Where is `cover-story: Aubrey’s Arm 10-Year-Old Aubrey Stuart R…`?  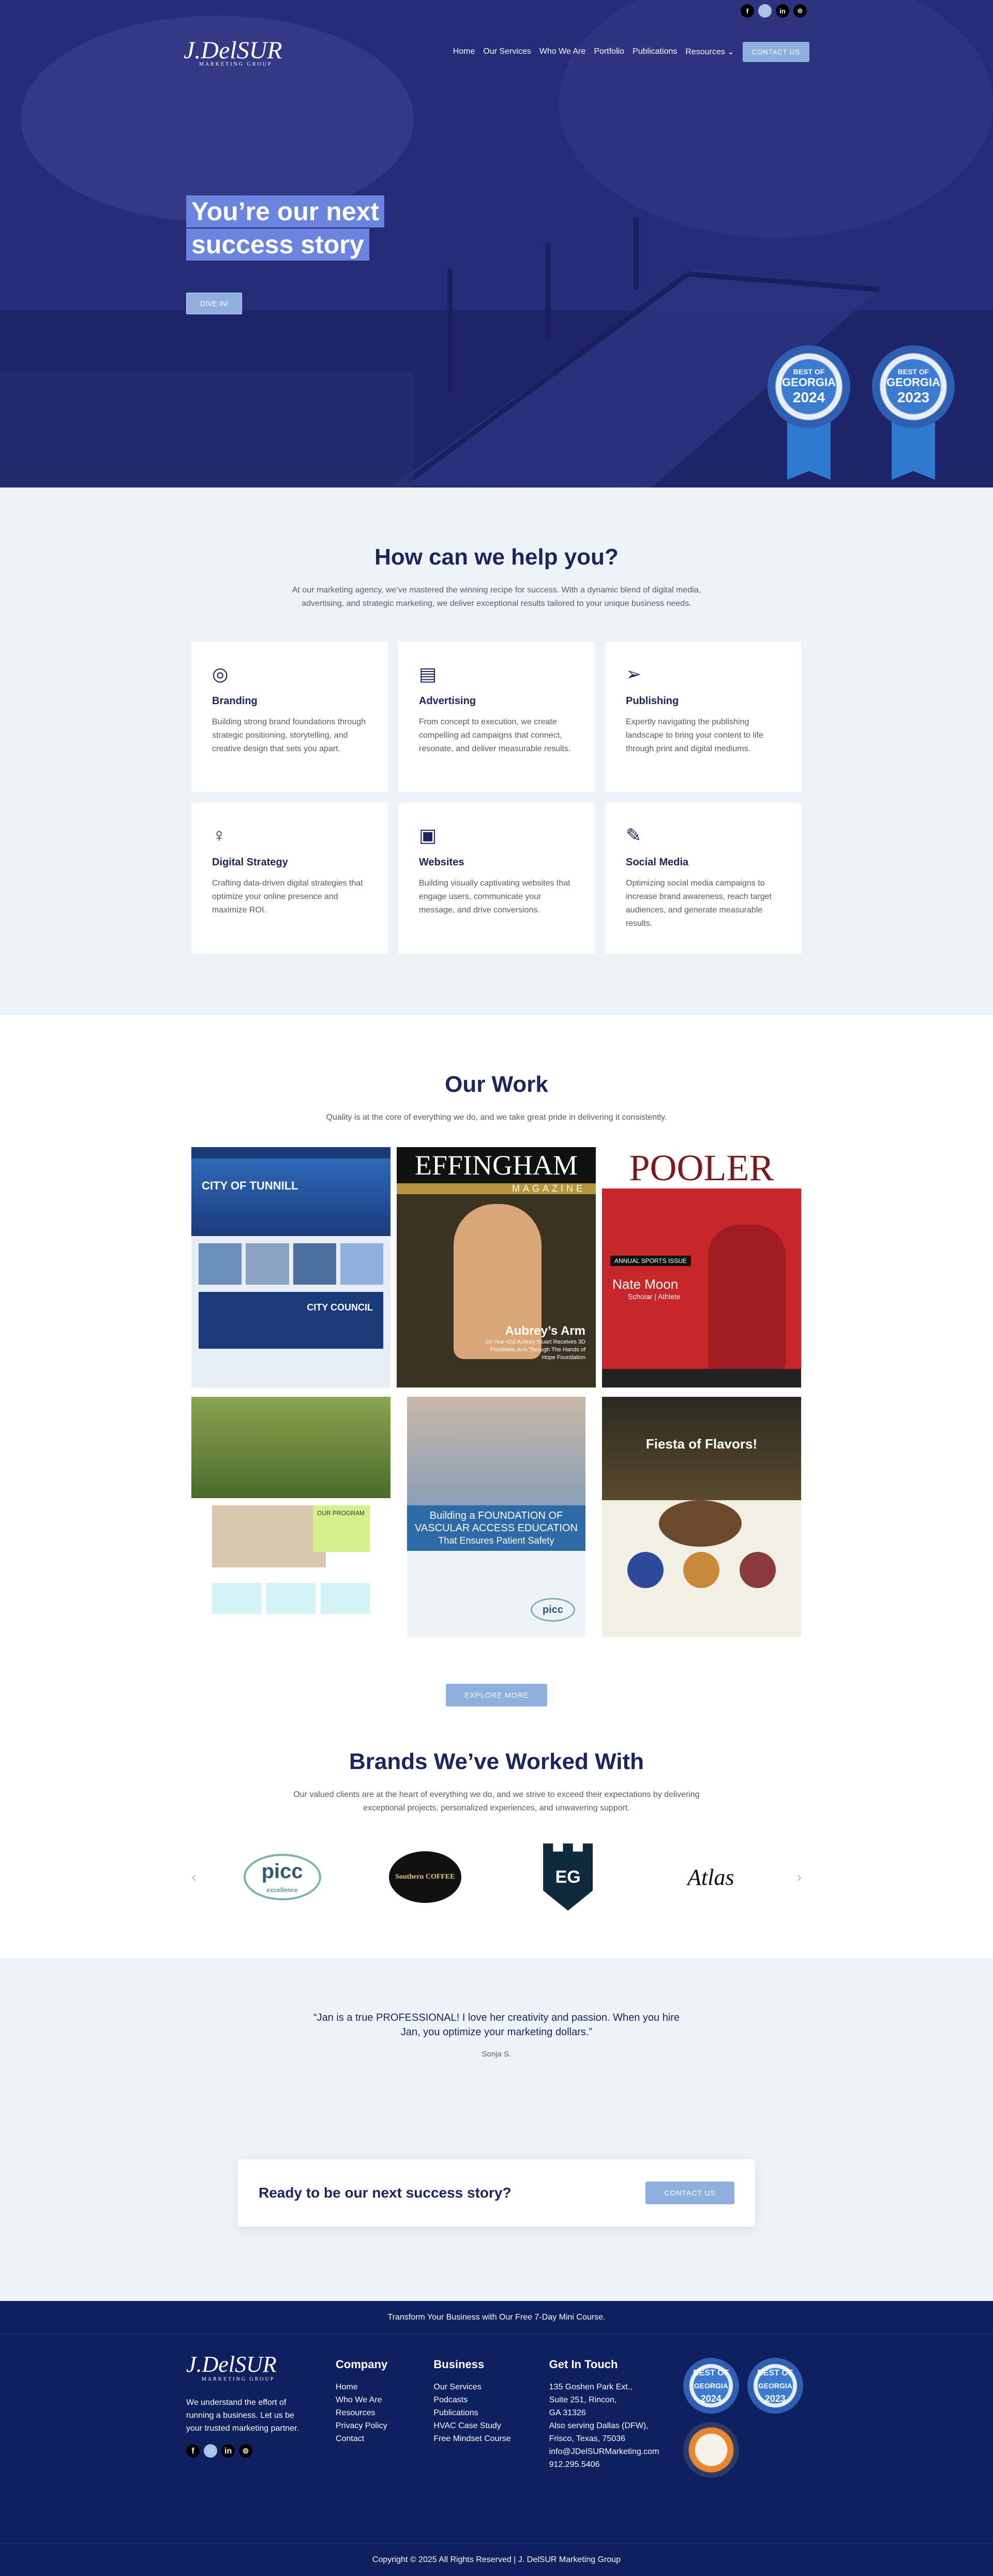
cover-story: Aubrey’s Arm 10-Year-Old Aubrey Stuart R… is located at coordinates (533, 1343).